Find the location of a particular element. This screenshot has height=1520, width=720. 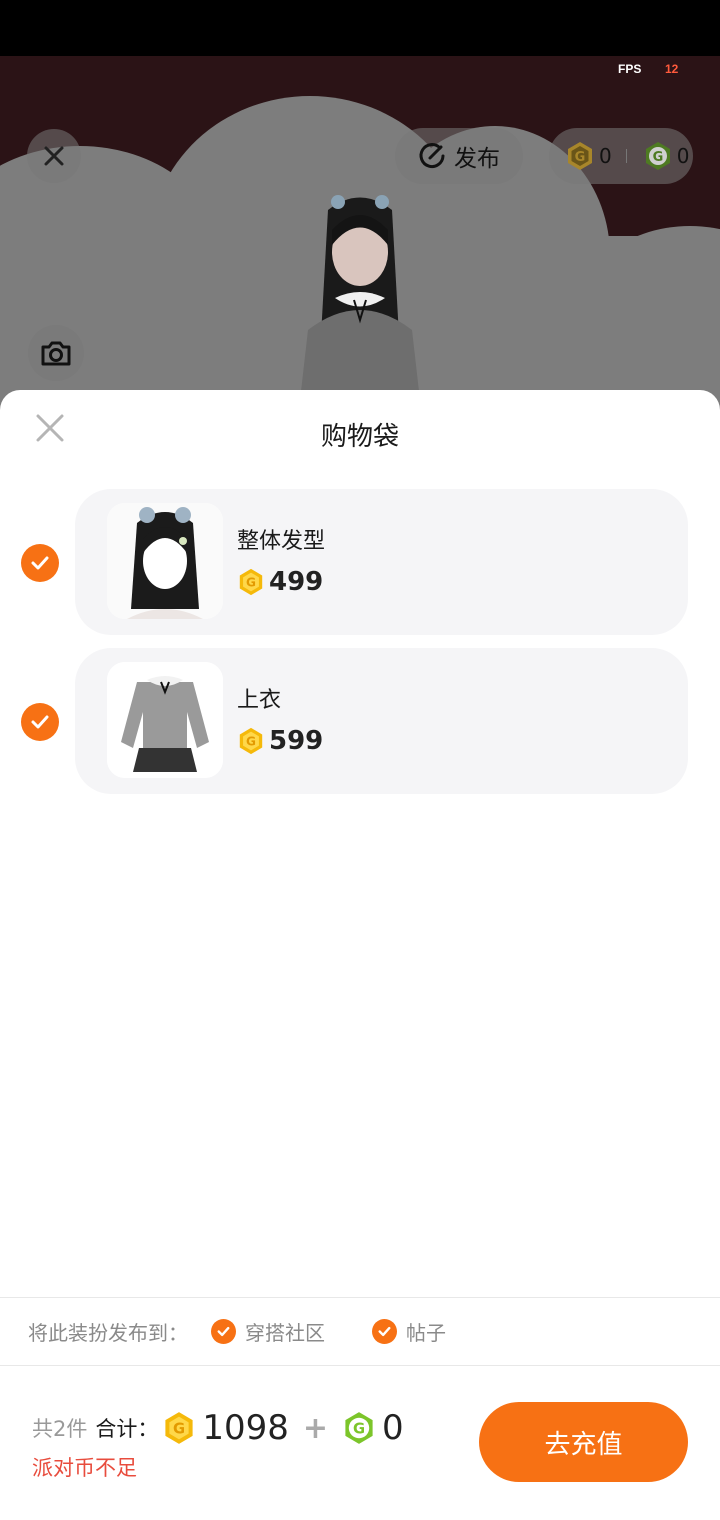

publish-option-checkbox-community is located at coordinates (223, 1331).